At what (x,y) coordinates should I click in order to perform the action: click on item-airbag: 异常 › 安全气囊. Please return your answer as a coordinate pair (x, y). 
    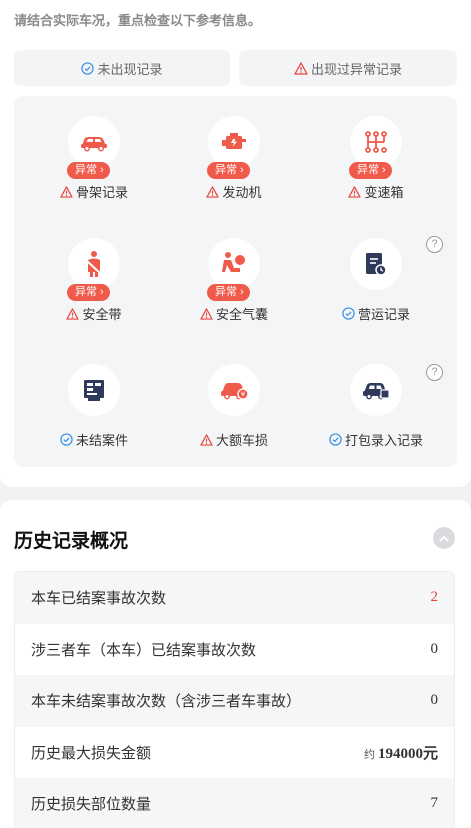
    Looking at the image, I should click on (234, 293).